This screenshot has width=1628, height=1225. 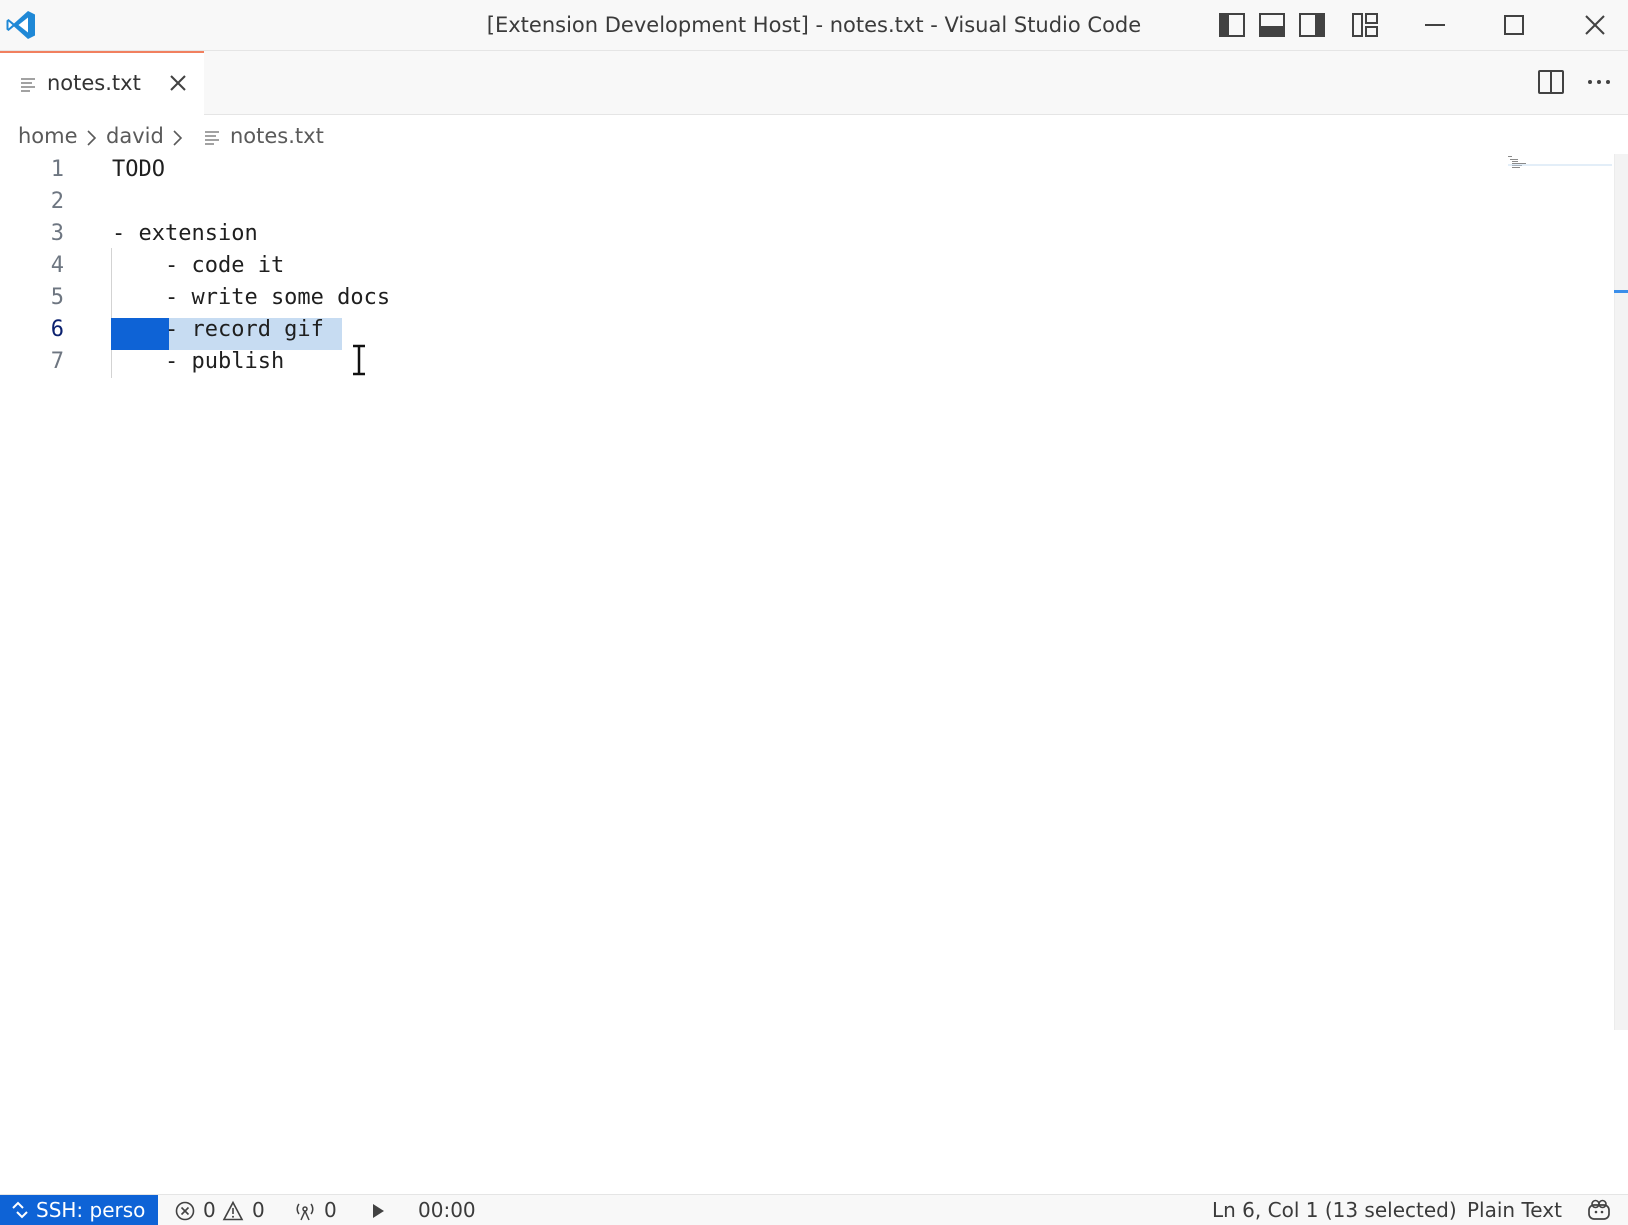 What do you see at coordinates (57, 169) in the screenshot?
I see `line-number: 1` at bounding box center [57, 169].